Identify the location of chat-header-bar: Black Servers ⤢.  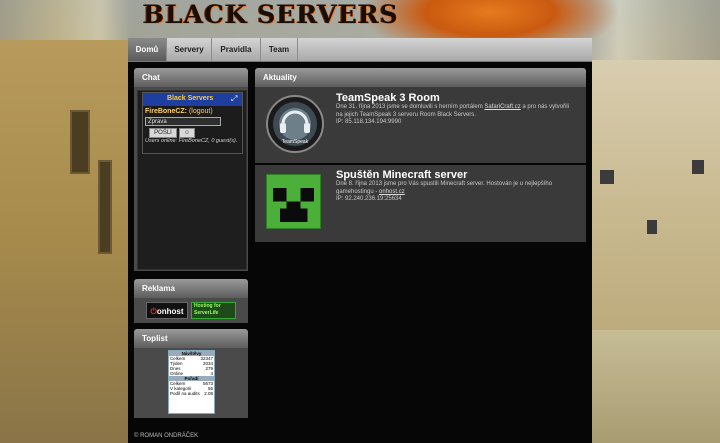
(192, 99).